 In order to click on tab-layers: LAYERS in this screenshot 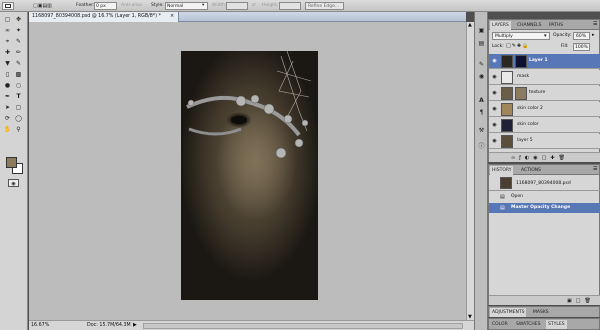, I will do `click(500, 25)`.